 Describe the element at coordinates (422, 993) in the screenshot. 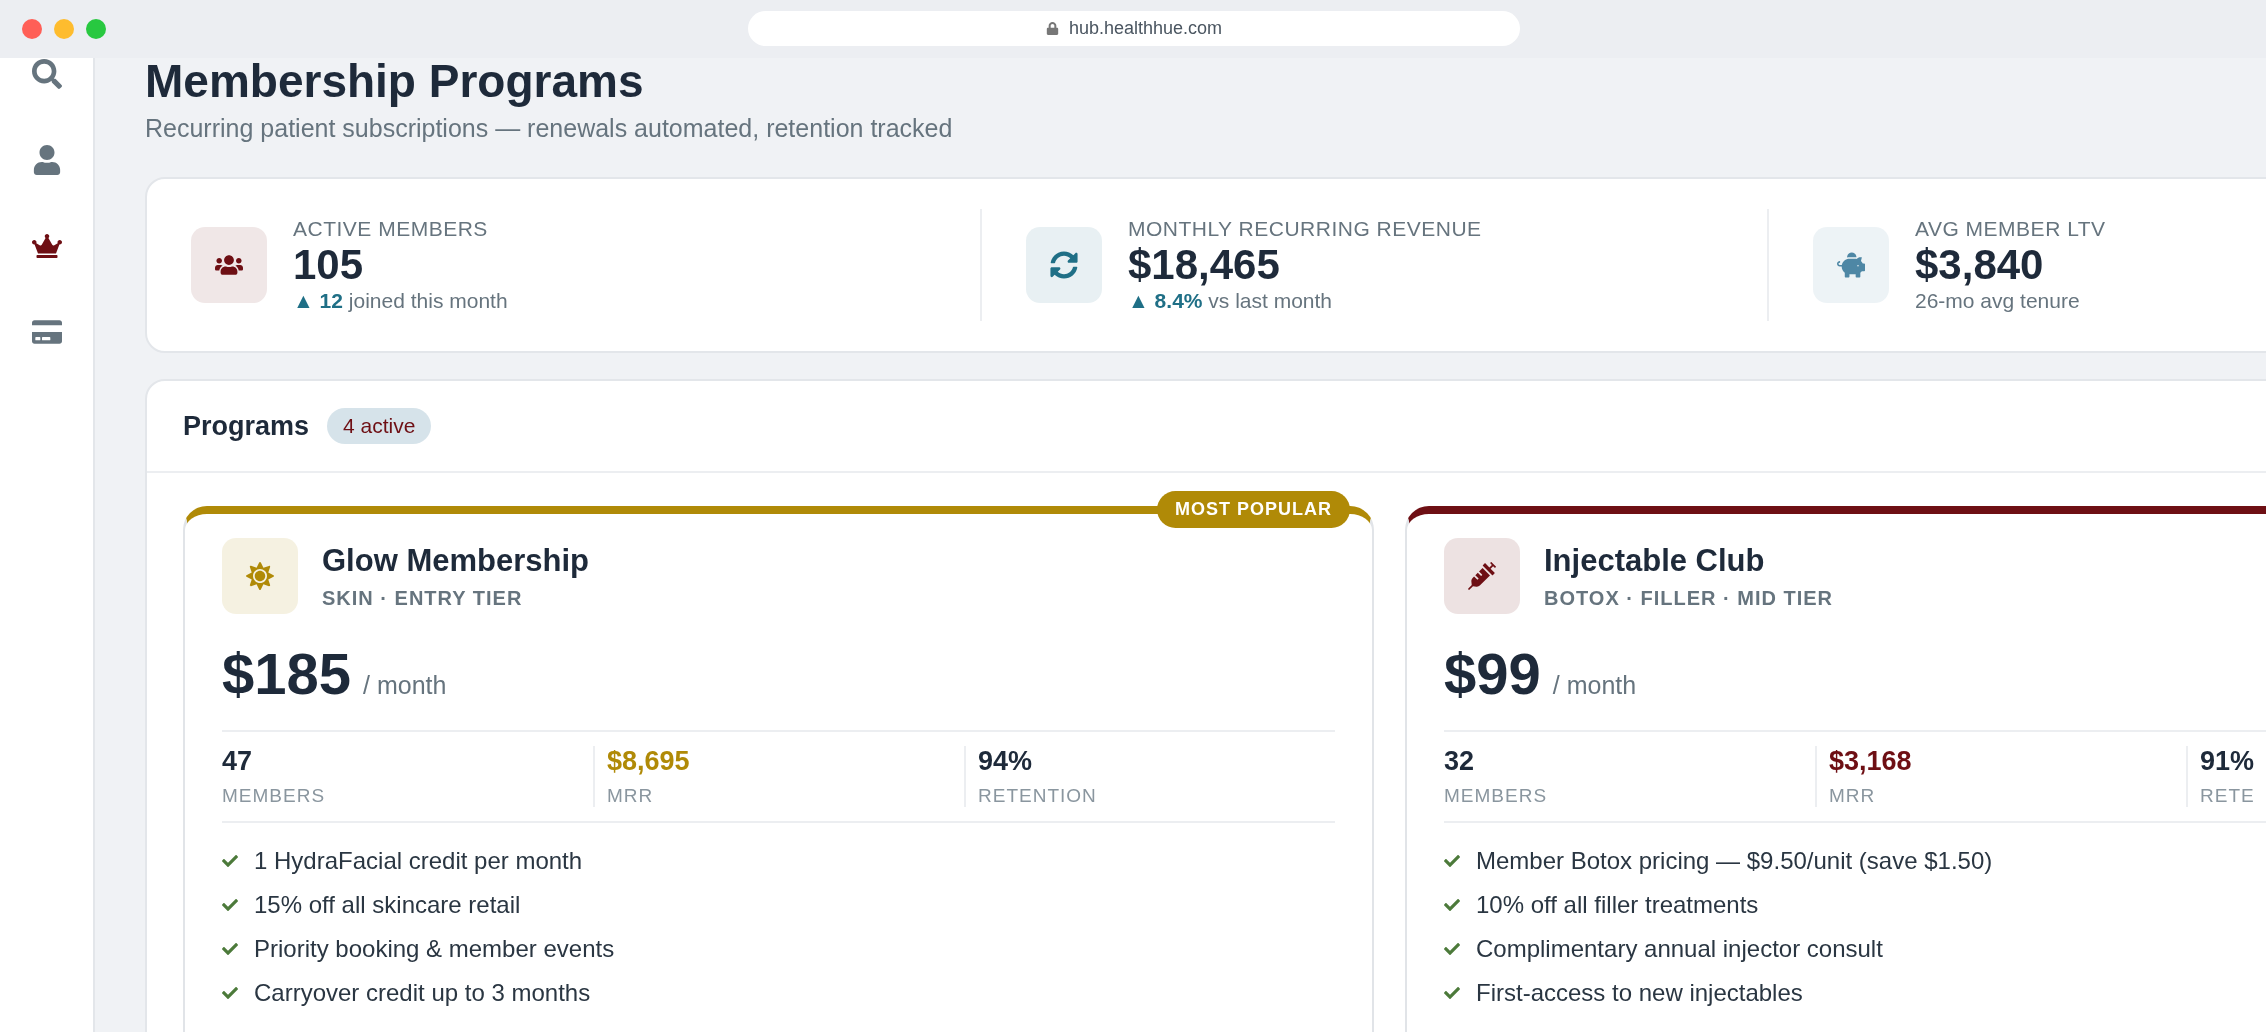

I see `feature-text: Carryover credit up to 3 months` at that location.